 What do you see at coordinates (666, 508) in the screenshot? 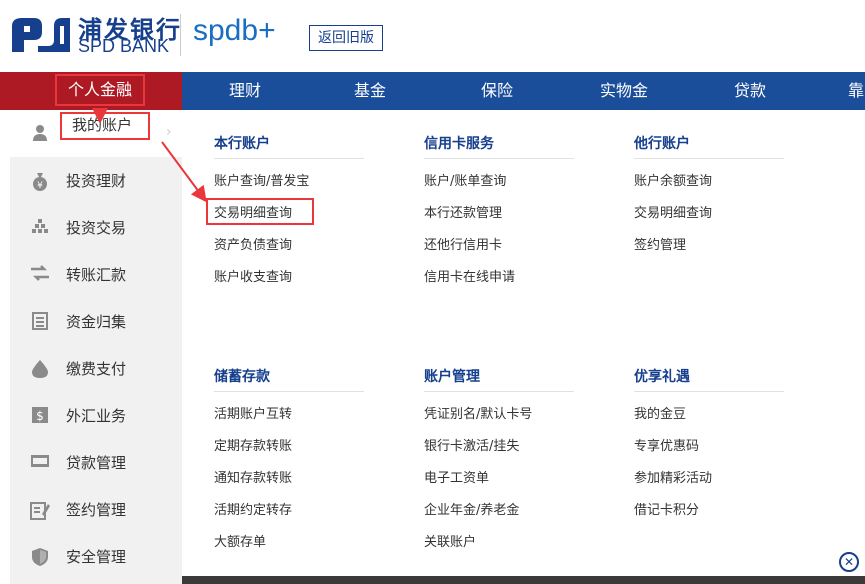
I see `link-debit-points: 借记卡积分` at bounding box center [666, 508].